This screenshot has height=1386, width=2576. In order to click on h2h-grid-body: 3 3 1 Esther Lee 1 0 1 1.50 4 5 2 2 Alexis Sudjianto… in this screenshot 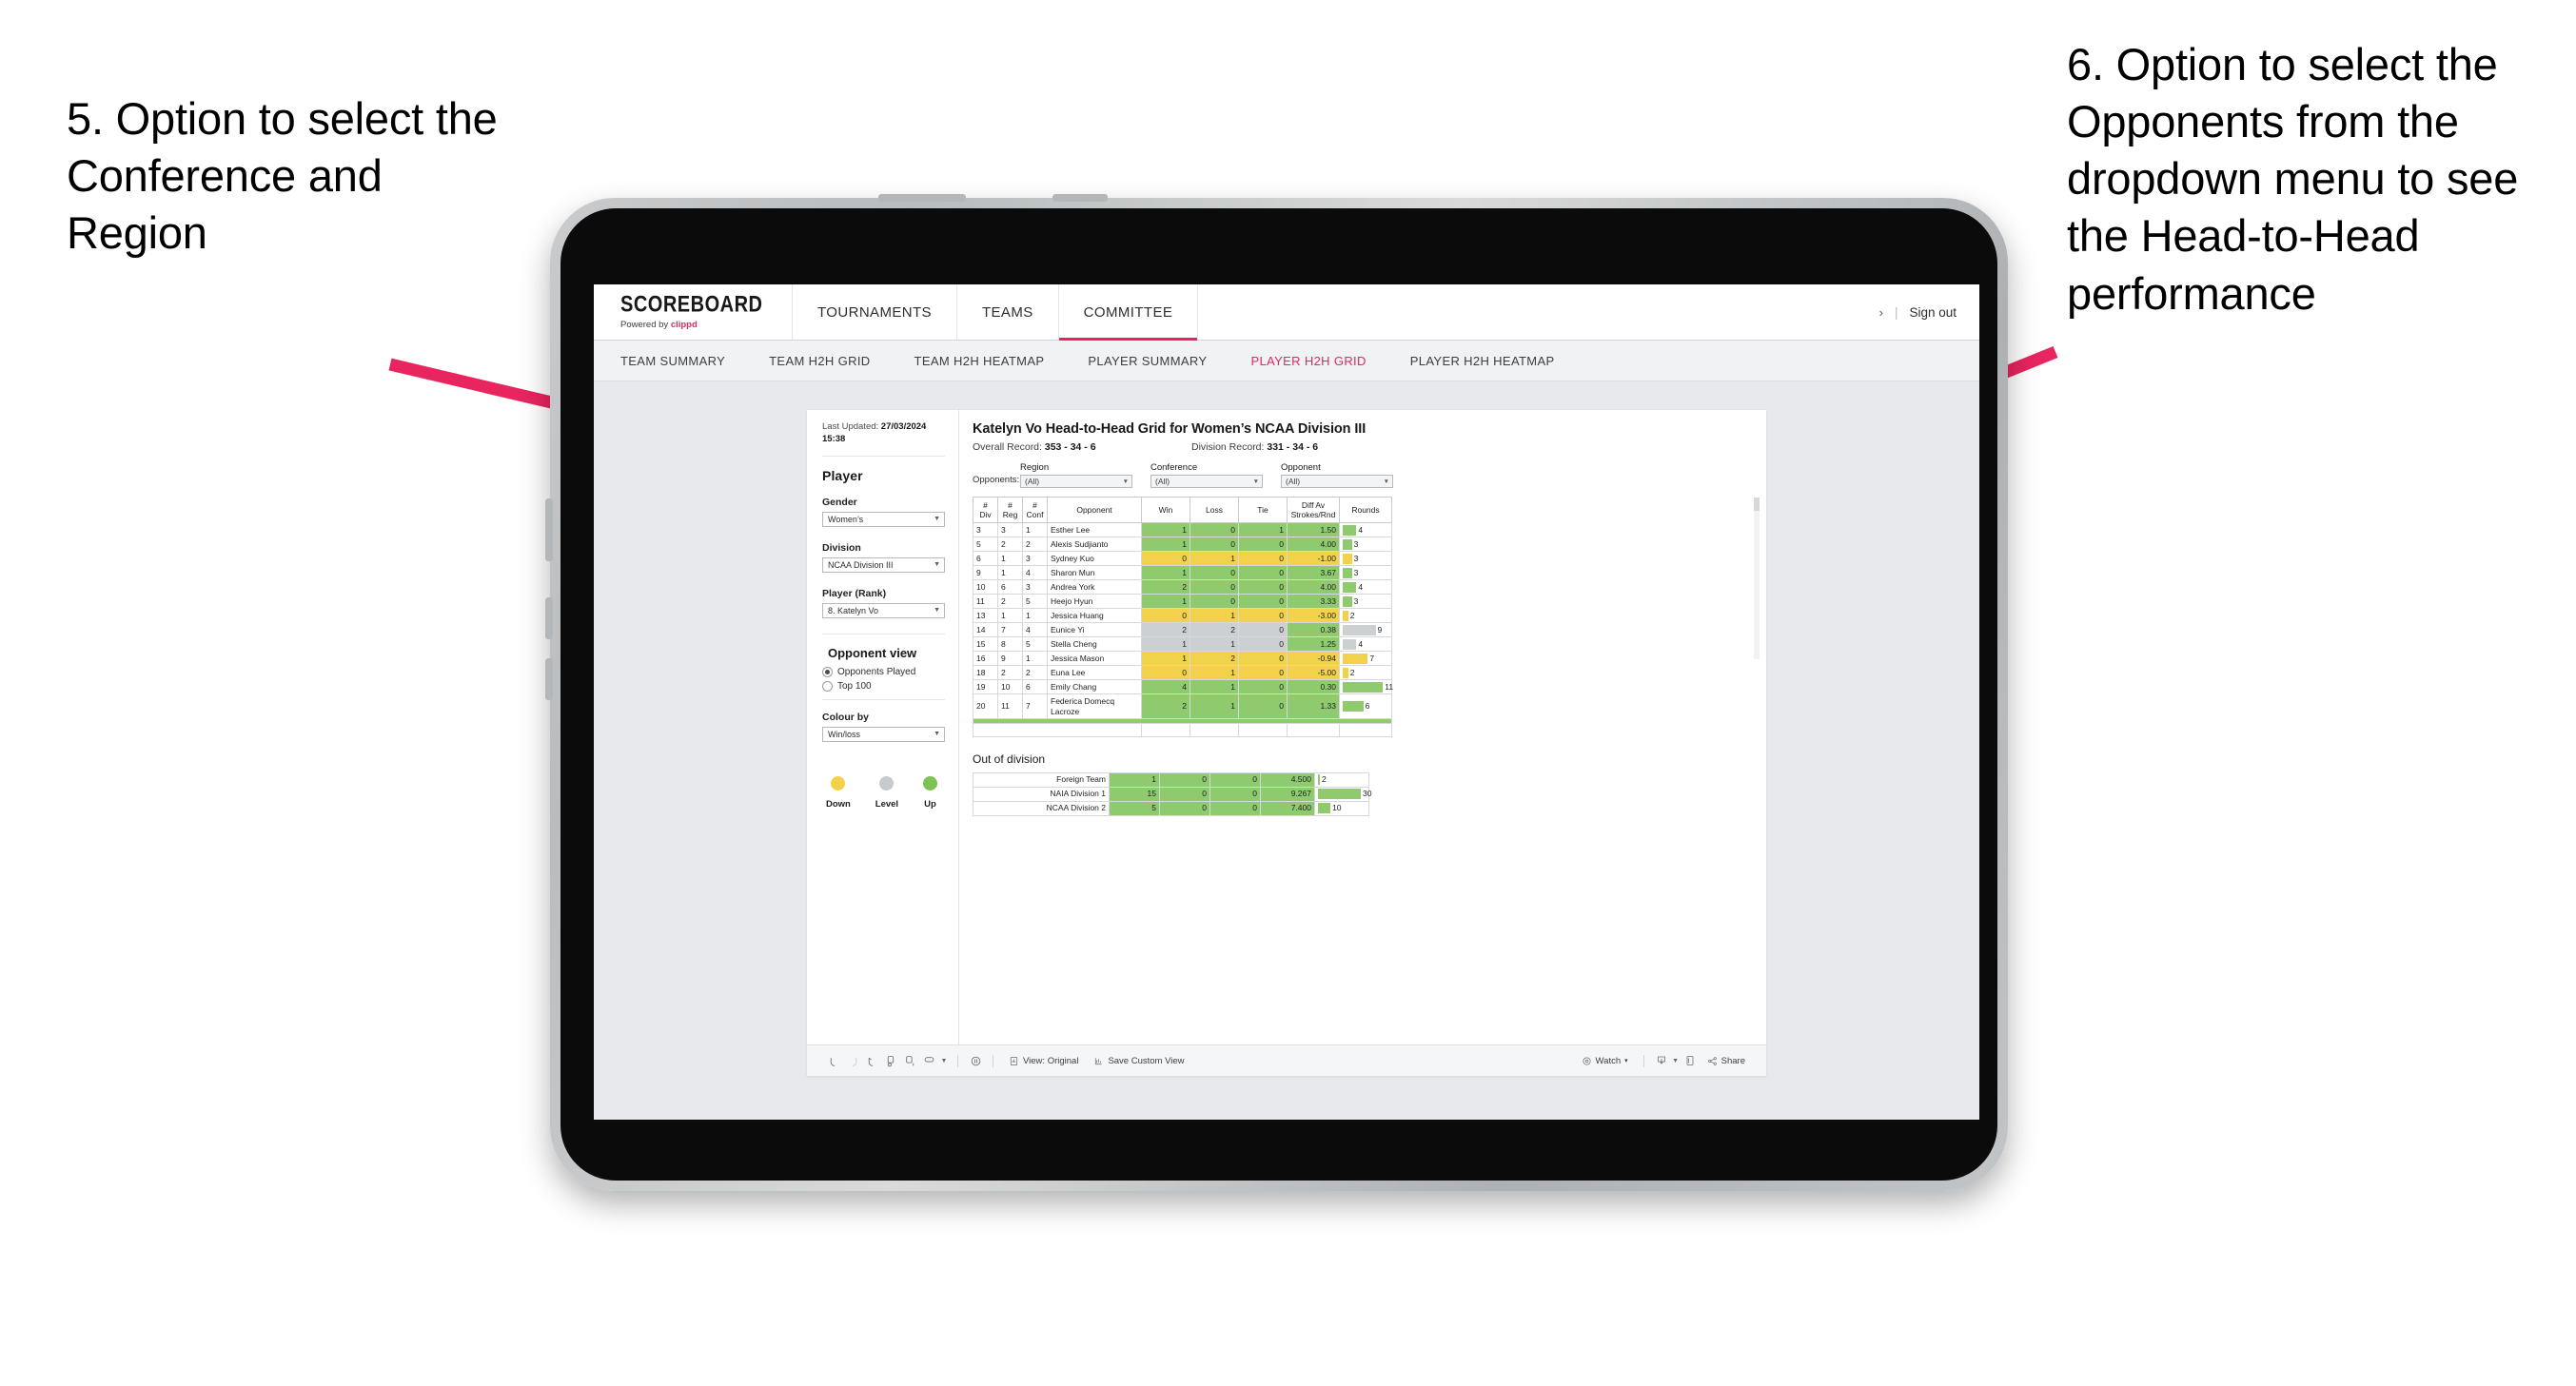, I will do `click(1183, 629)`.